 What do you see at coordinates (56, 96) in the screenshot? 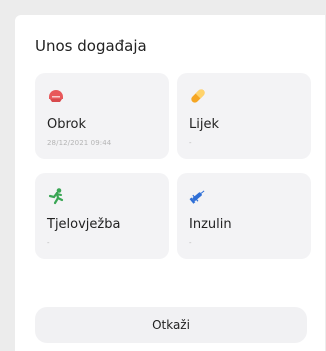
I see `meal-icon` at bounding box center [56, 96].